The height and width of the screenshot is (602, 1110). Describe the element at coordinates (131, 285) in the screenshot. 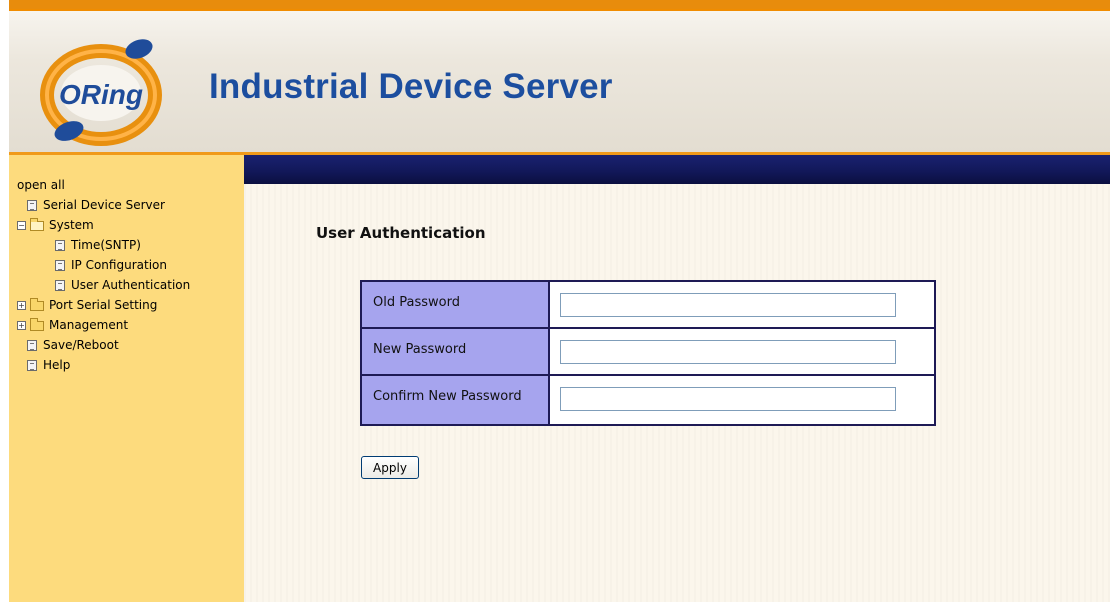

I see `sidebar-item-label: User Authentication` at that location.